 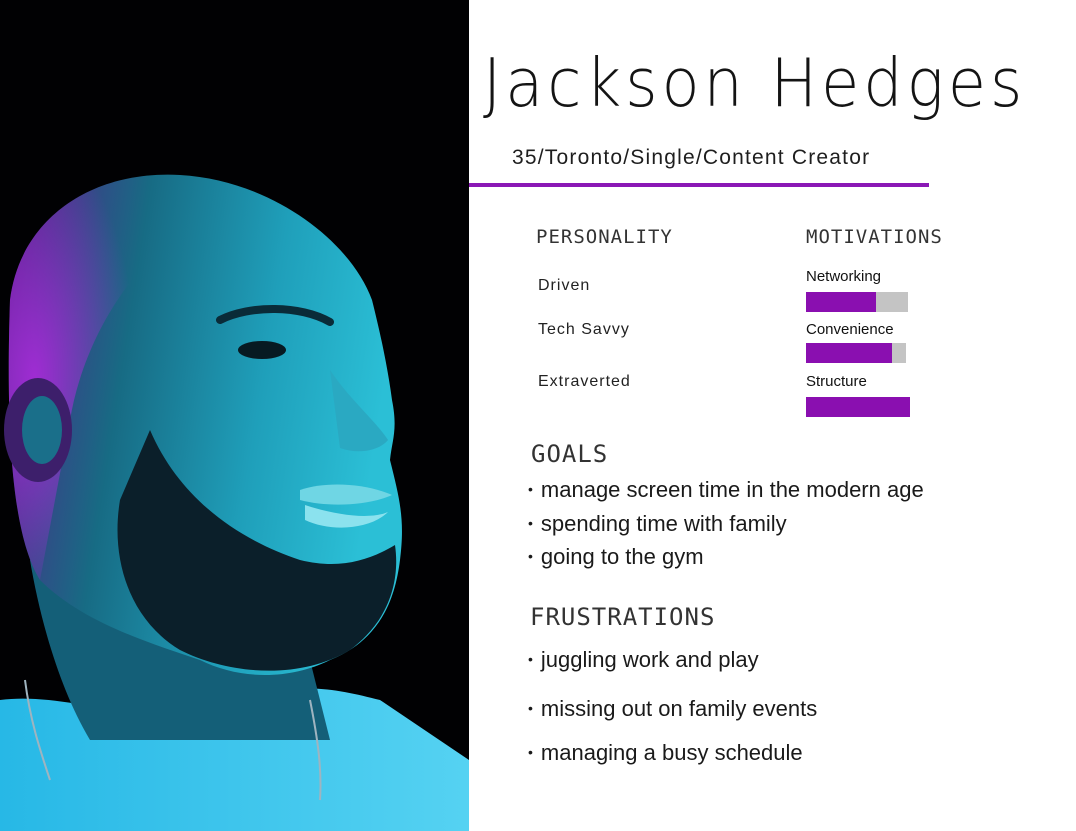 What do you see at coordinates (874, 237) in the screenshot?
I see `motivations-heading: MOTIVATIONS` at bounding box center [874, 237].